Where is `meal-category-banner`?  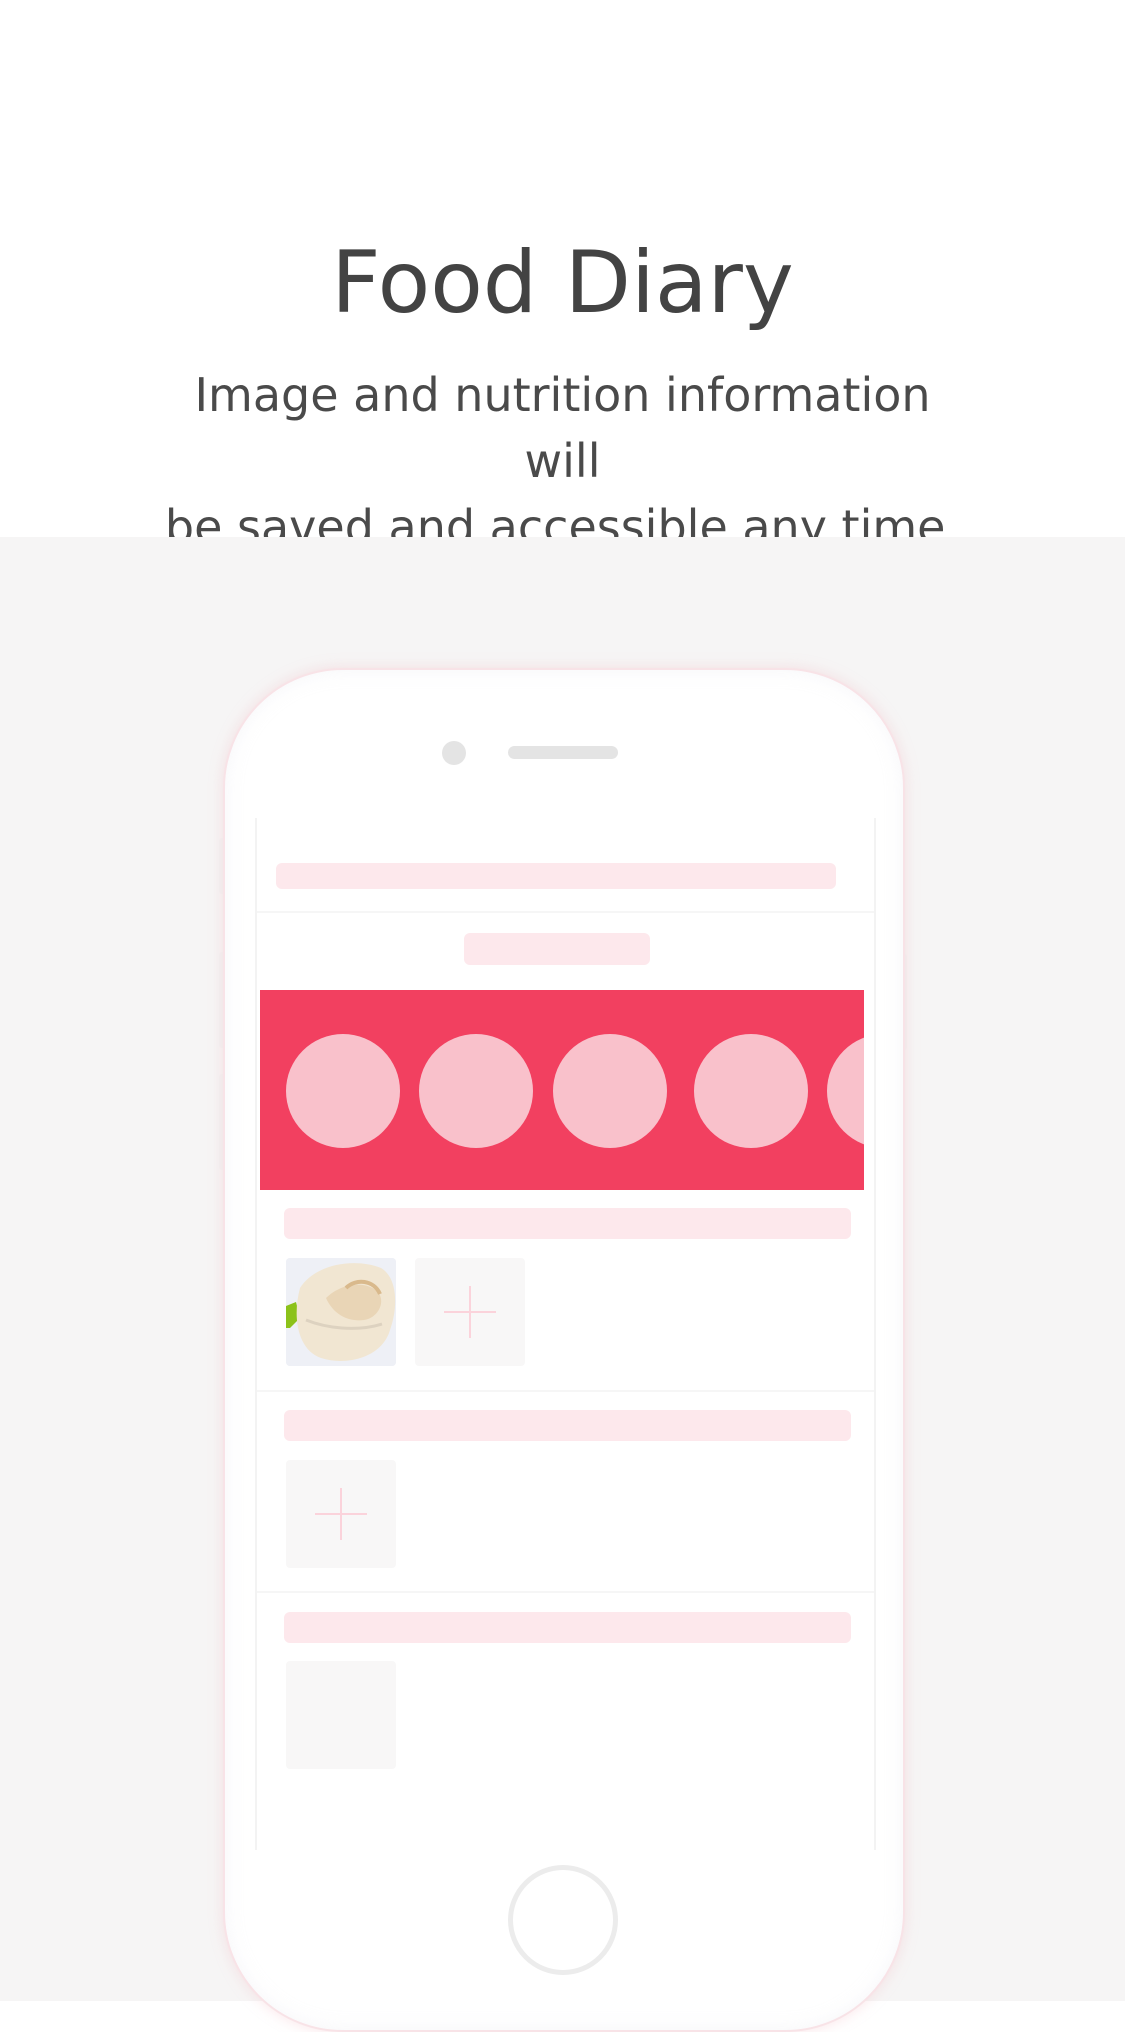 meal-category-banner is located at coordinates (562, 1090).